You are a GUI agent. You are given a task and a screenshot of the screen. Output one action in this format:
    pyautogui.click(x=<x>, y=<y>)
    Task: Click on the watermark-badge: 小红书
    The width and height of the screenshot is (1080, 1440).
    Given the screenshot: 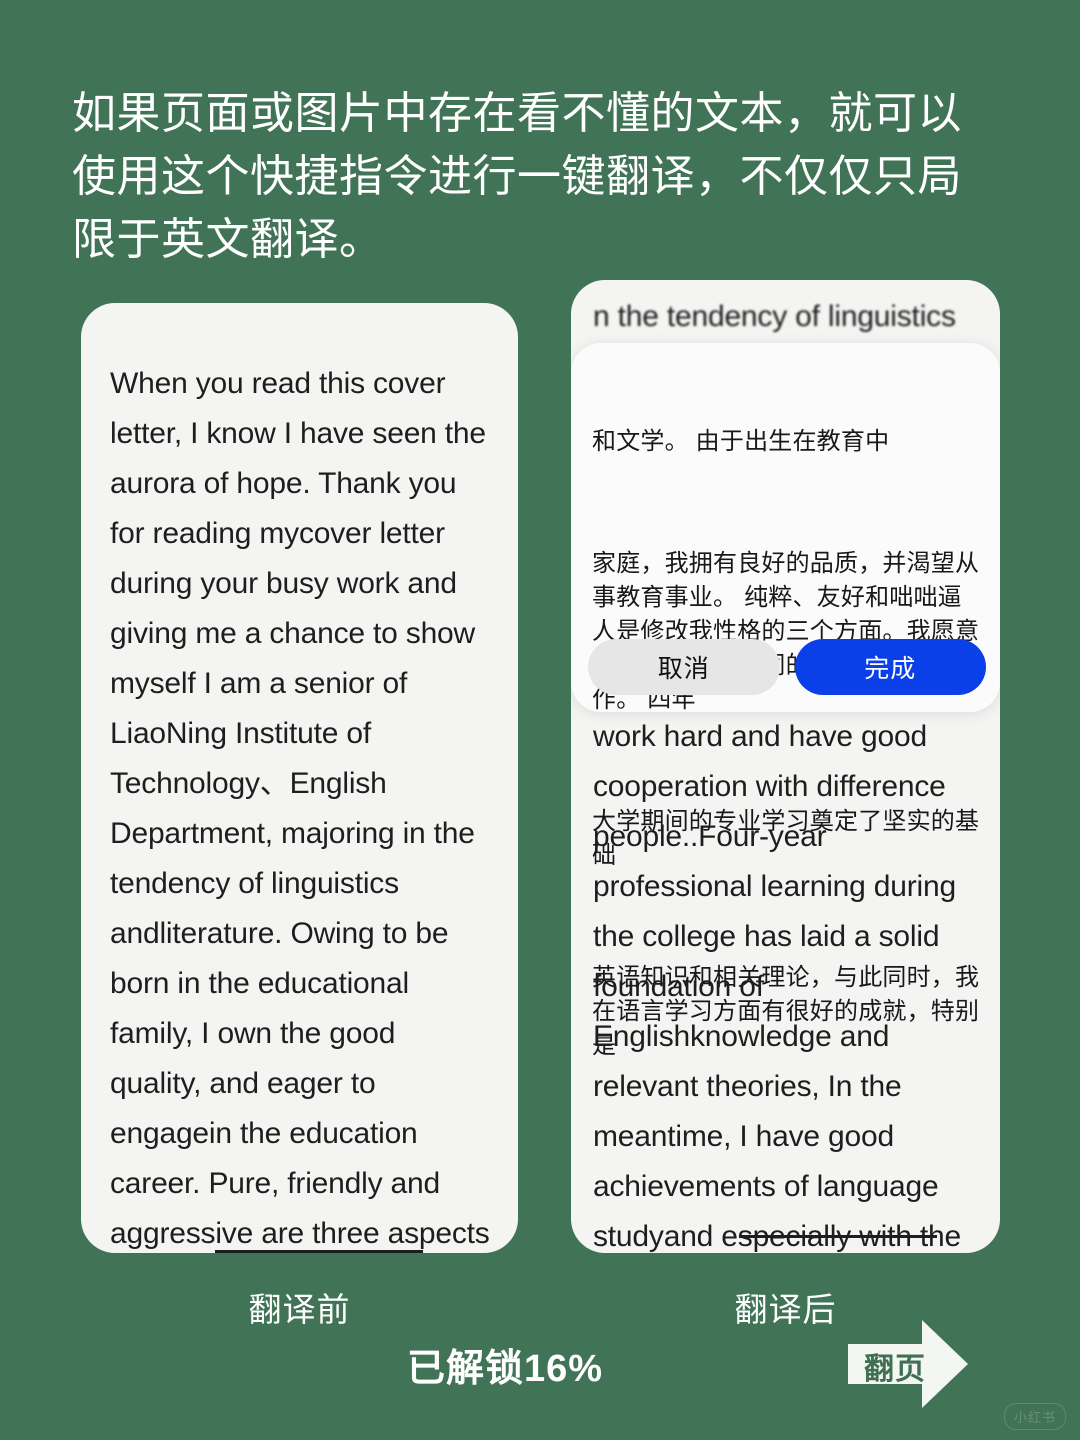 What is the action you would take?
    pyautogui.click(x=1034, y=1416)
    